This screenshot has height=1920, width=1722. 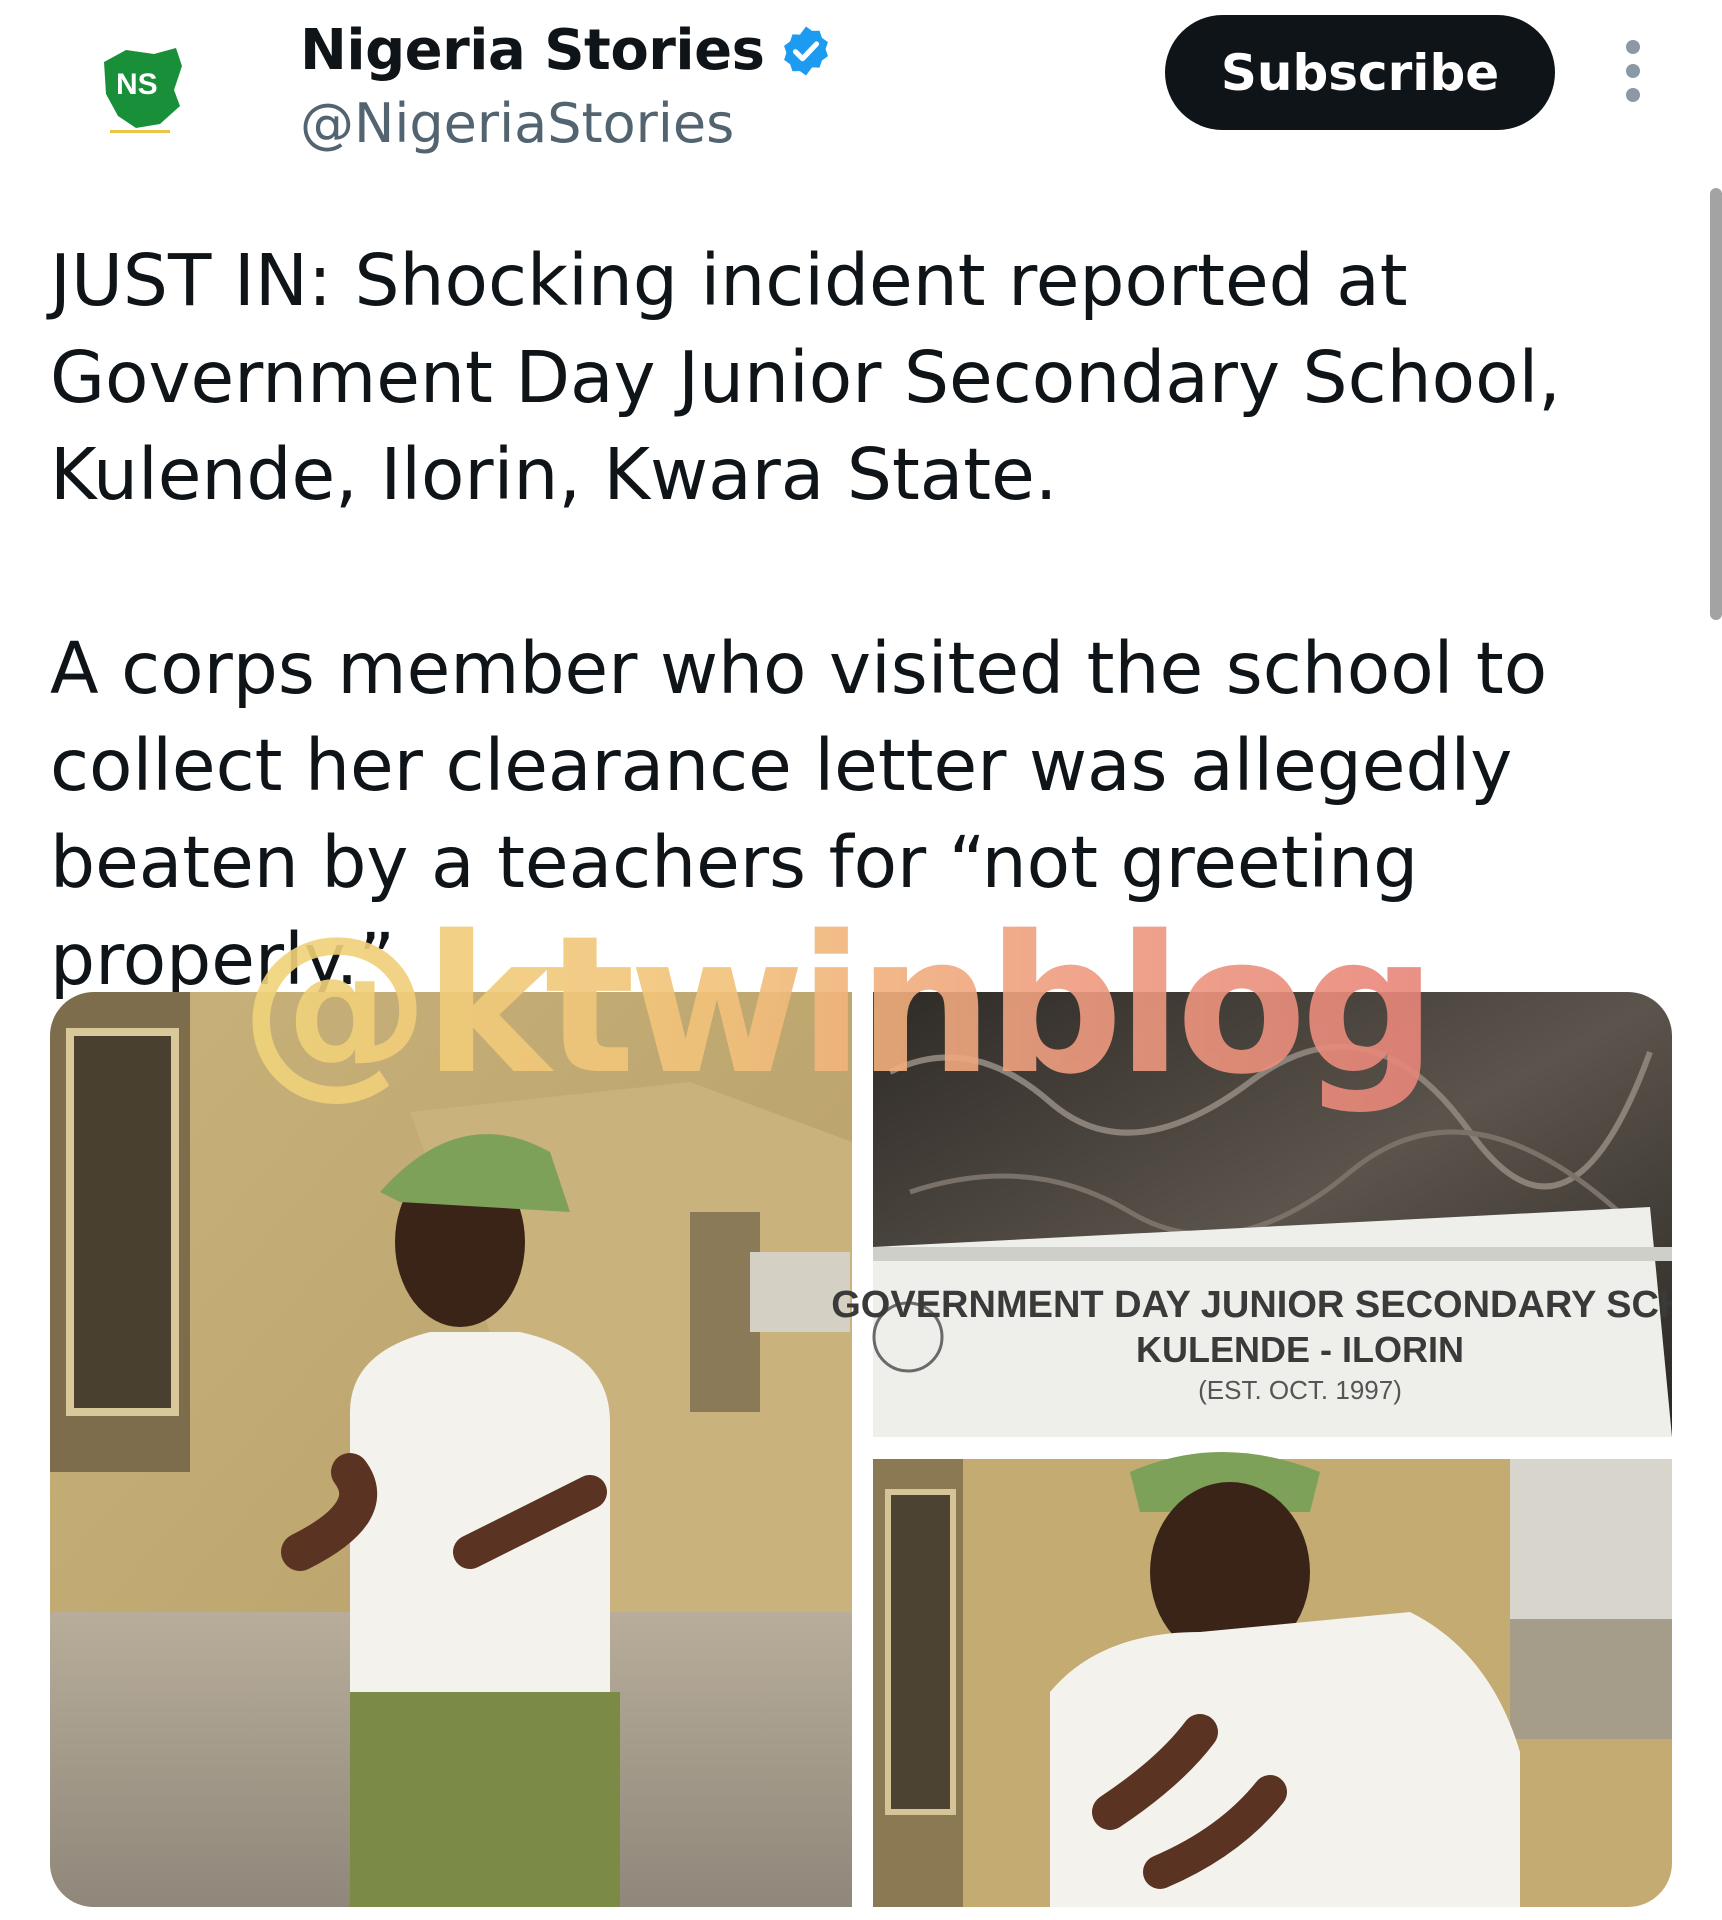 I want to click on more-vertical-icon, so click(x=1633, y=75).